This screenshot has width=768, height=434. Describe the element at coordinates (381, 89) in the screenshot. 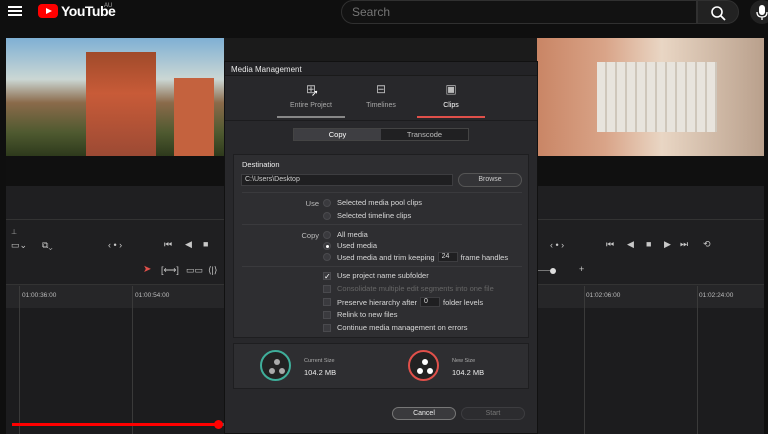

I see `timeline-icon: ⊟` at that location.